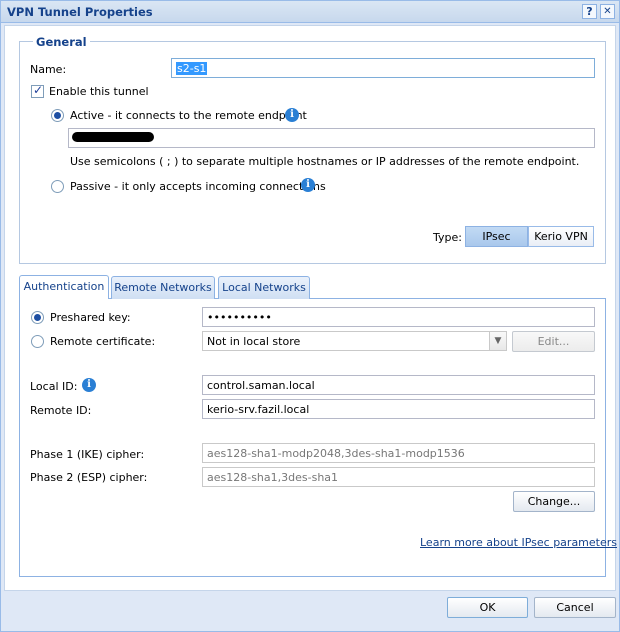 Image resolution: width=620 pixels, height=632 pixels. I want to click on help-icon: ?, so click(589, 11).